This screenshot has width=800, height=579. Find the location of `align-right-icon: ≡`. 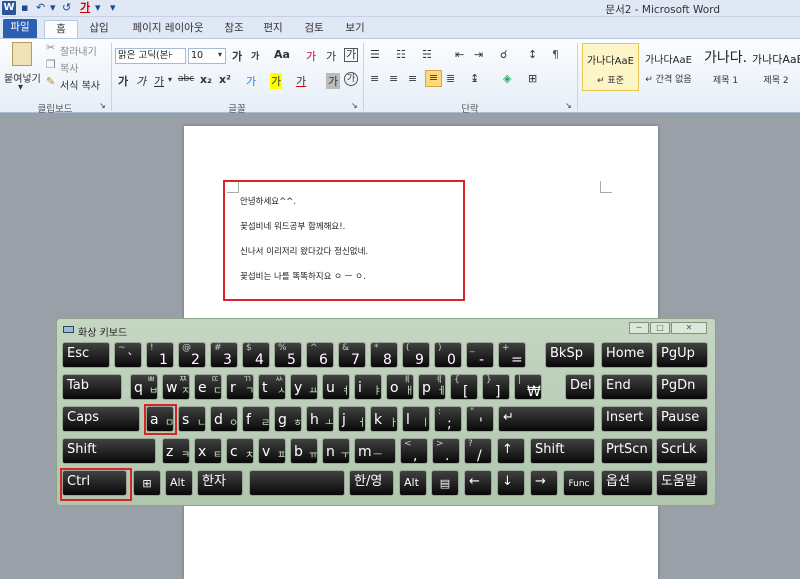

align-right-icon: ≡ is located at coordinates (412, 78).